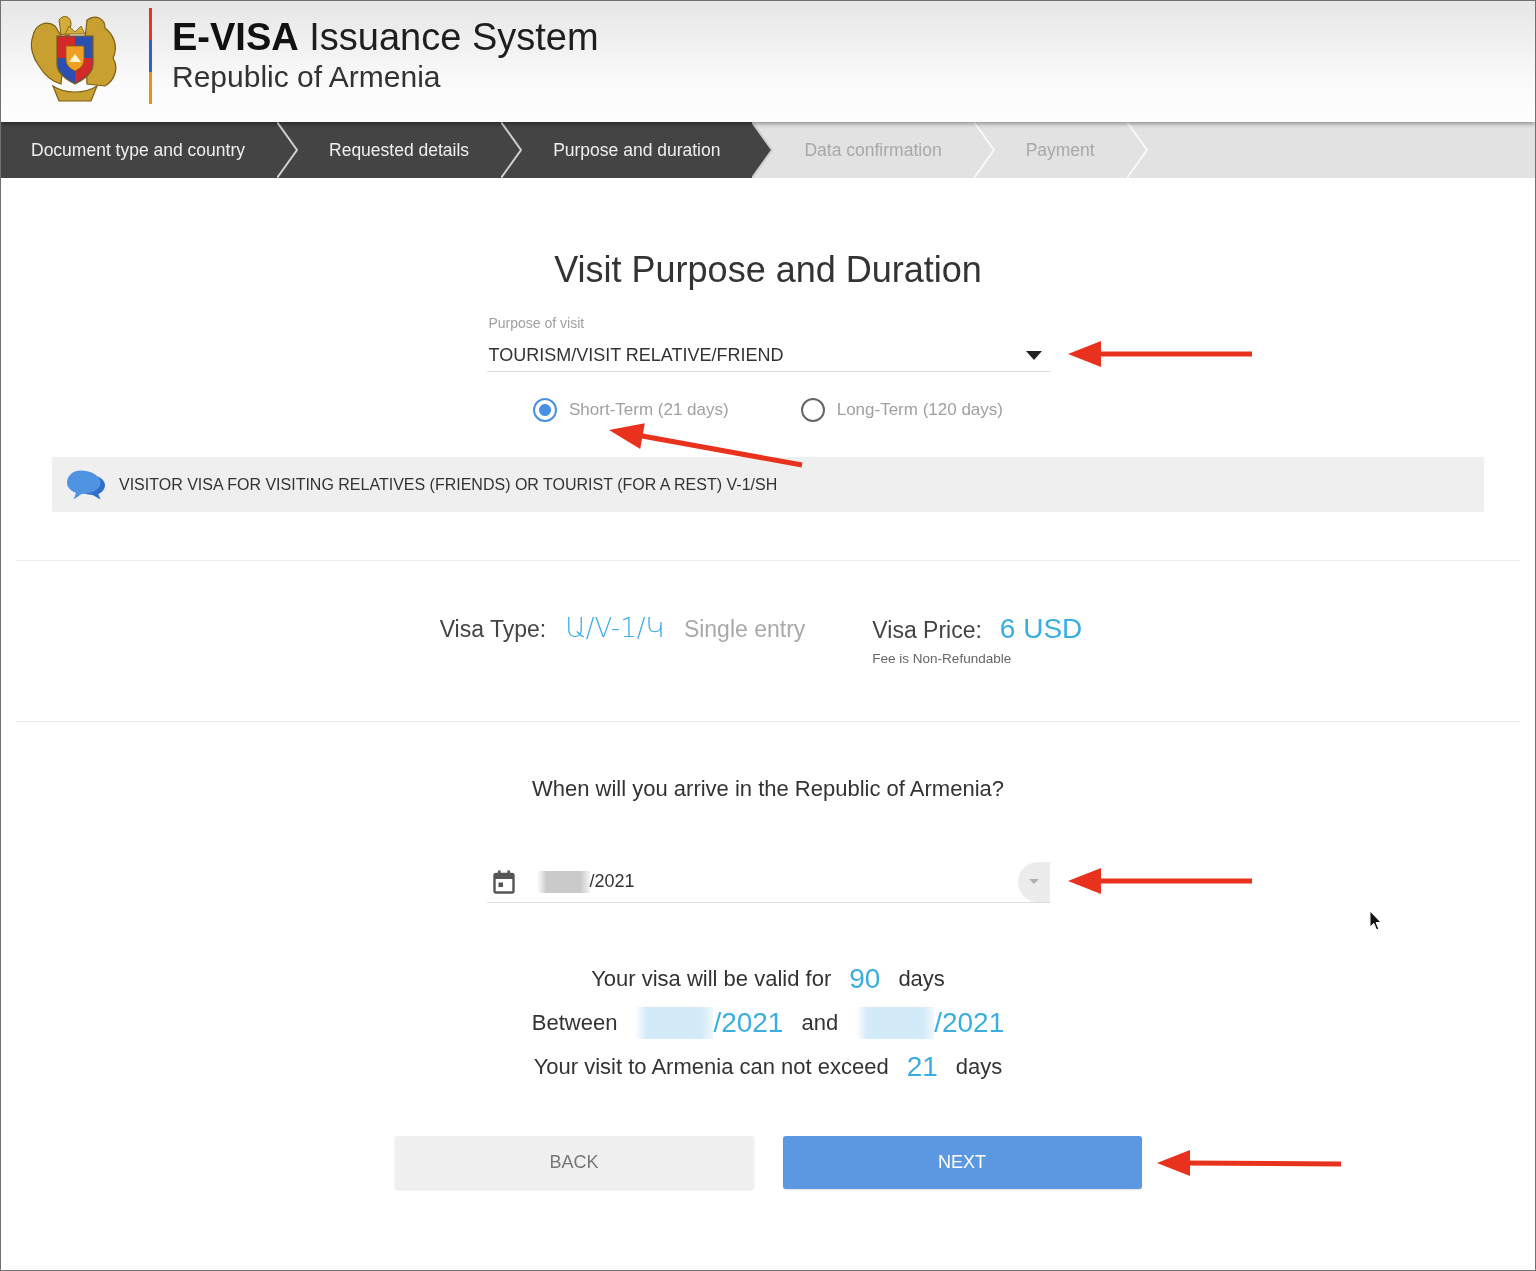 This screenshot has height=1271, width=1536. What do you see at coordinates (411, 150) in the screenshot?
I see `wizard-step: Requested details` at bounding box center [411, 150].